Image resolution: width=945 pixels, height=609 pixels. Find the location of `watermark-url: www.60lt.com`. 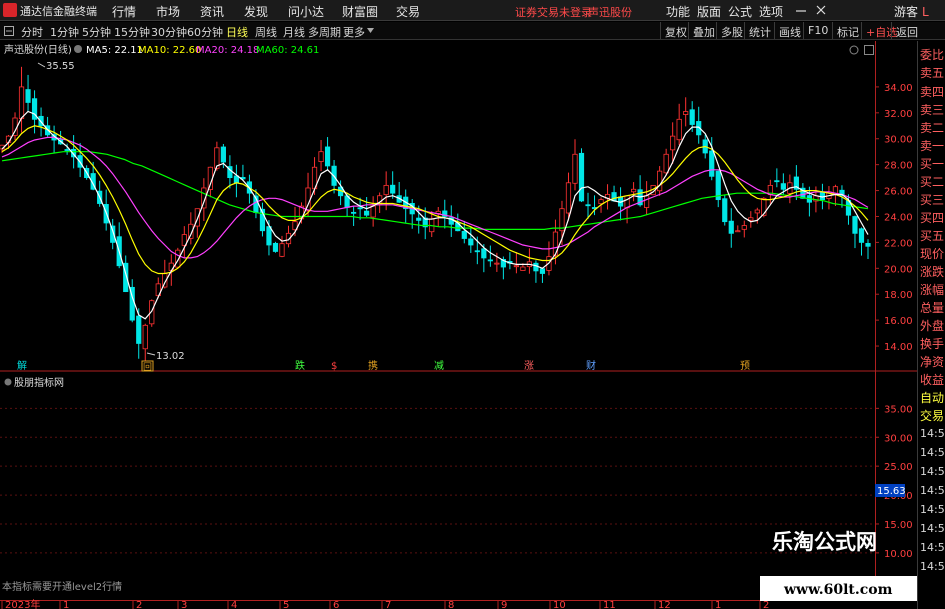

watermark-url: www.60lt.com is located at coordinates (838, 590).